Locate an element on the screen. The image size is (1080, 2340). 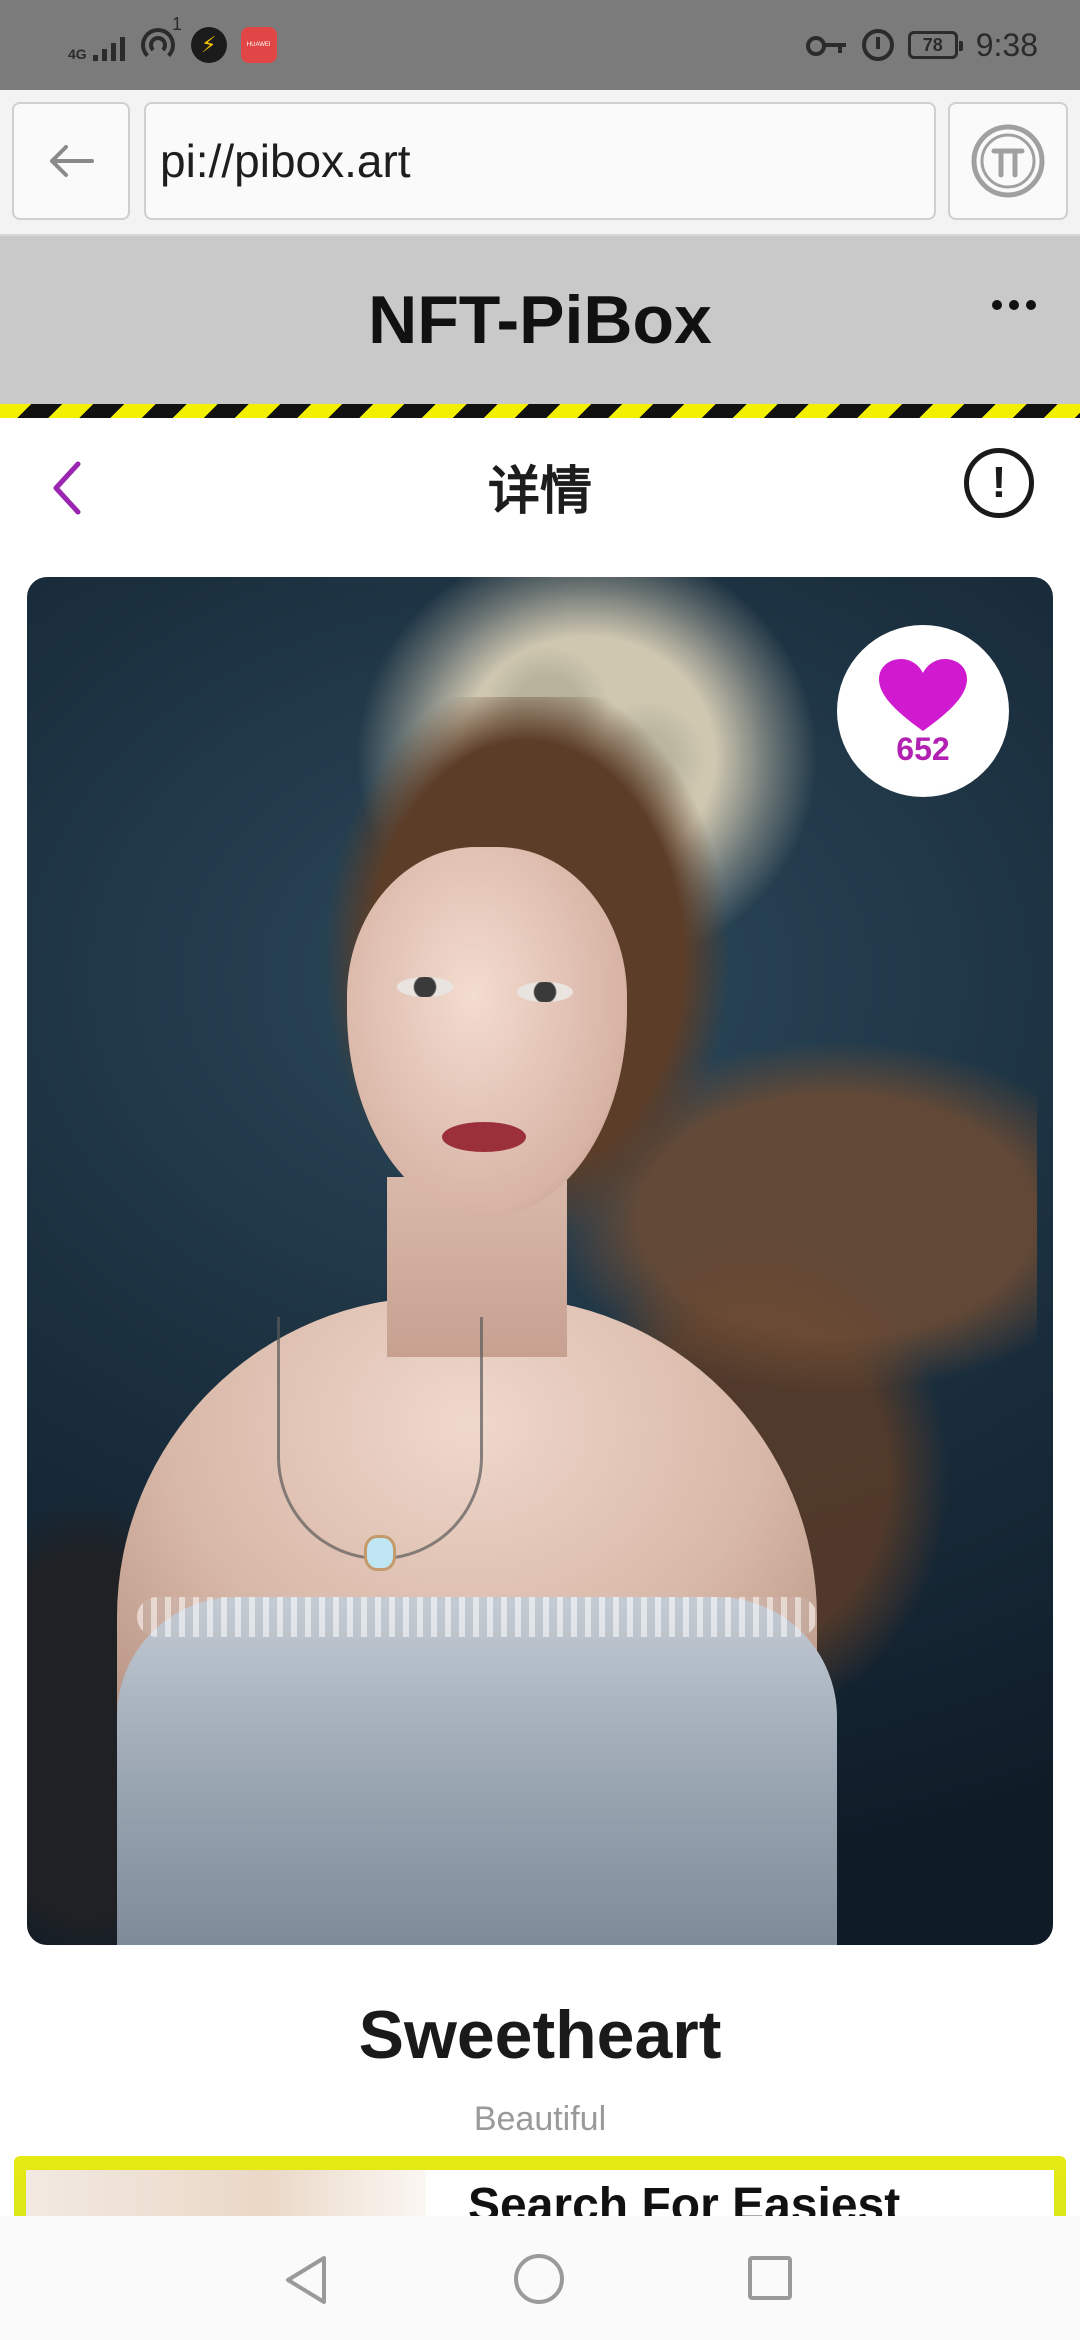
cellular-signal-icon: 4G is located at coordinates (96, 45).